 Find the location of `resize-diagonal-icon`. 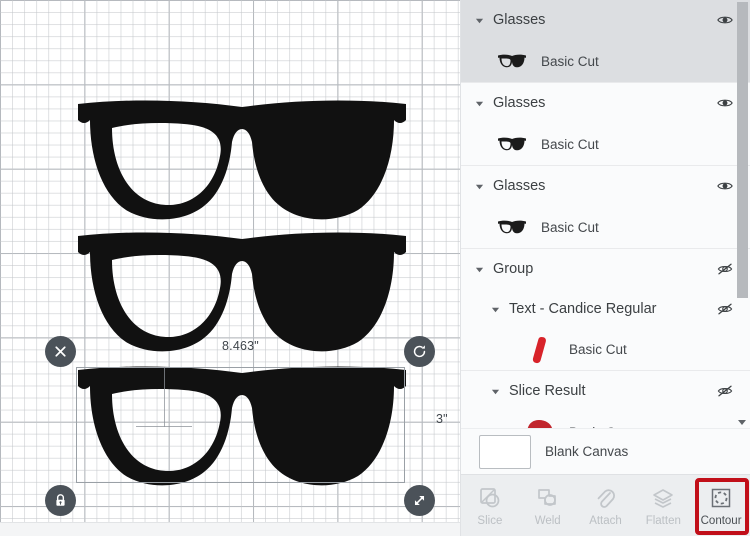

resize-diagonal-icon is located at coordinates (419, 500).